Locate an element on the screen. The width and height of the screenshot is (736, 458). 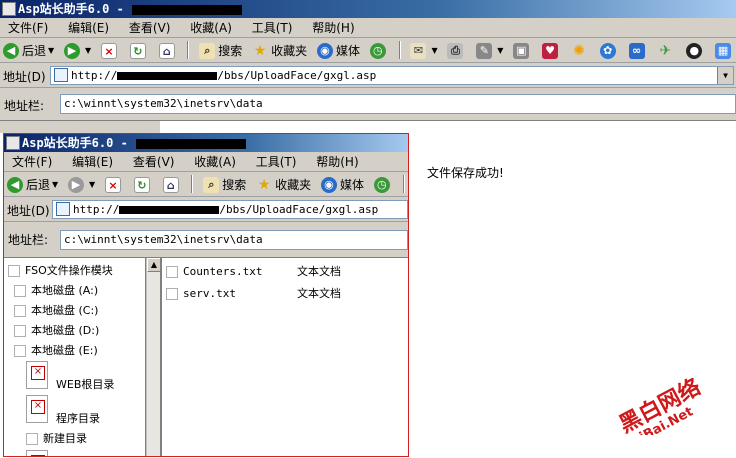
qq-penguin-icon: ● is located at coordinates (694, 50).